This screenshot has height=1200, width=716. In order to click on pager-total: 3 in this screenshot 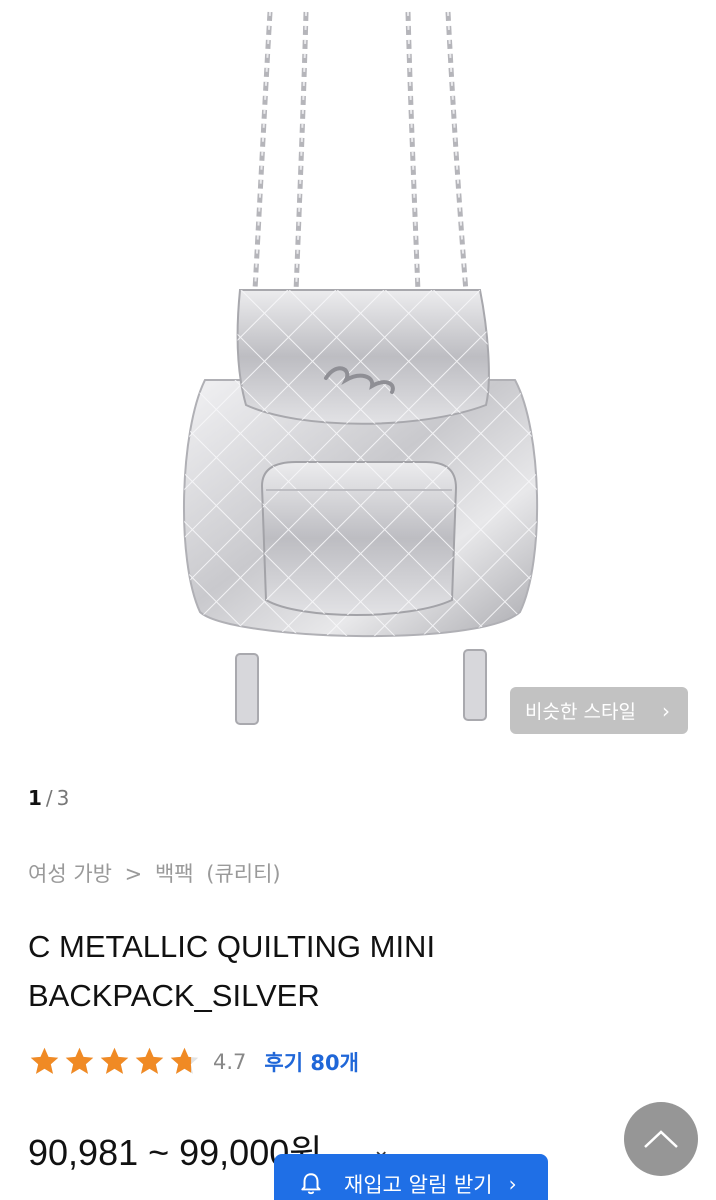, I will do `click(63, 798)`.